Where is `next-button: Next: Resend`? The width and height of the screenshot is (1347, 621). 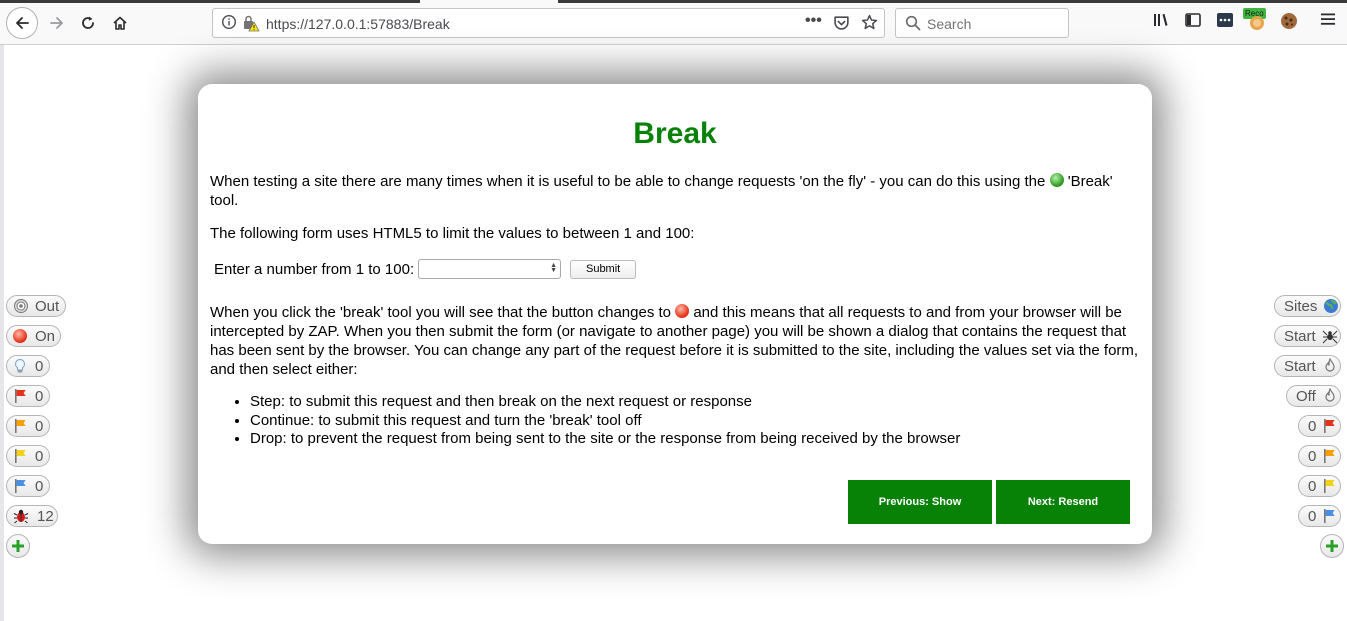 next-button: Next: Resend is located at coordinates (1063, 502).